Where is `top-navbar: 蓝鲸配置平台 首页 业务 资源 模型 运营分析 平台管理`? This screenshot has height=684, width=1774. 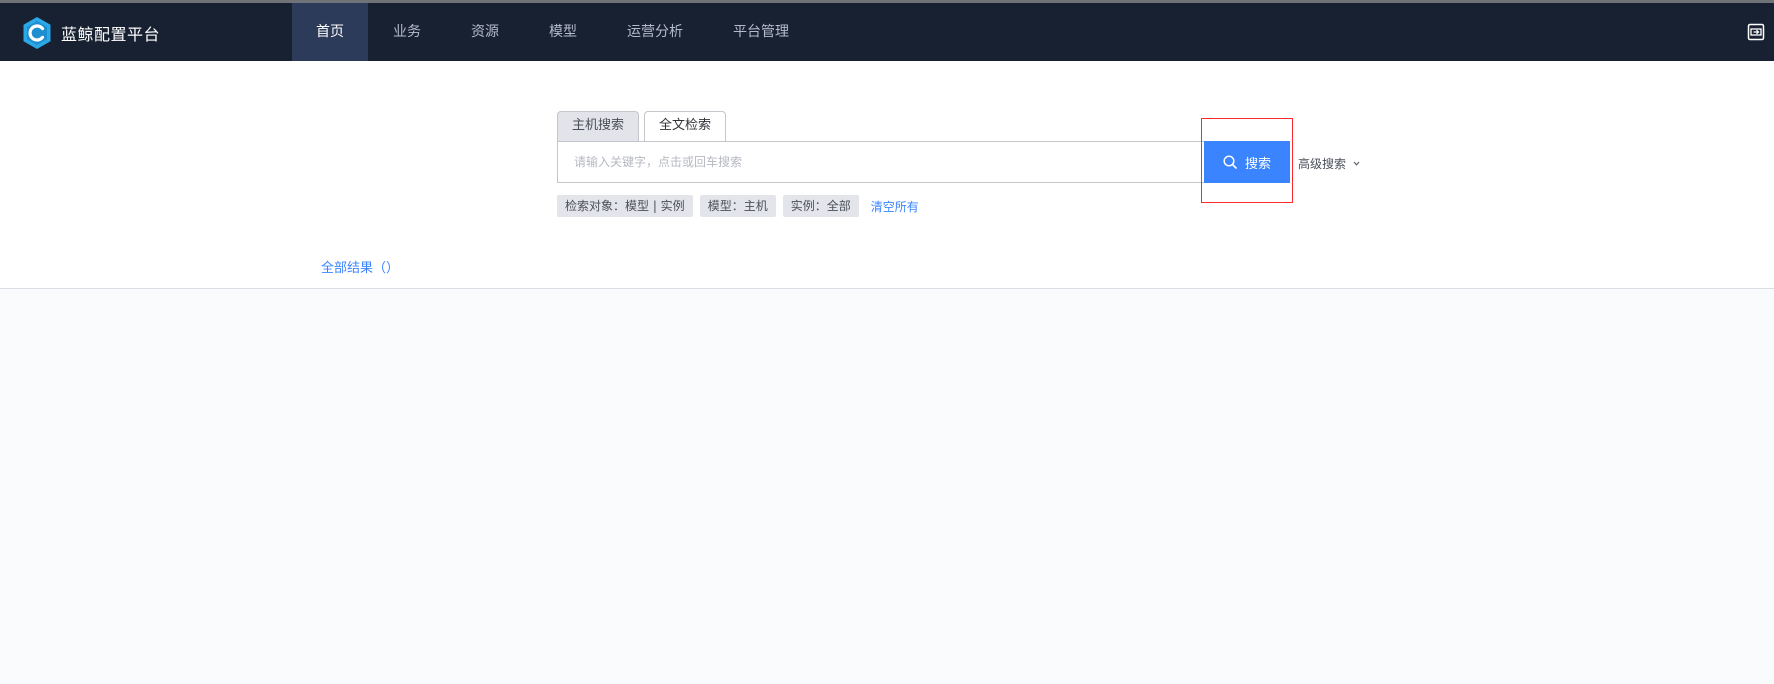 top-navbar: 蓝鲸配置平台 首页 业务 资源 模型 运营分析 平台管理 is located at coordinates (887, 30).